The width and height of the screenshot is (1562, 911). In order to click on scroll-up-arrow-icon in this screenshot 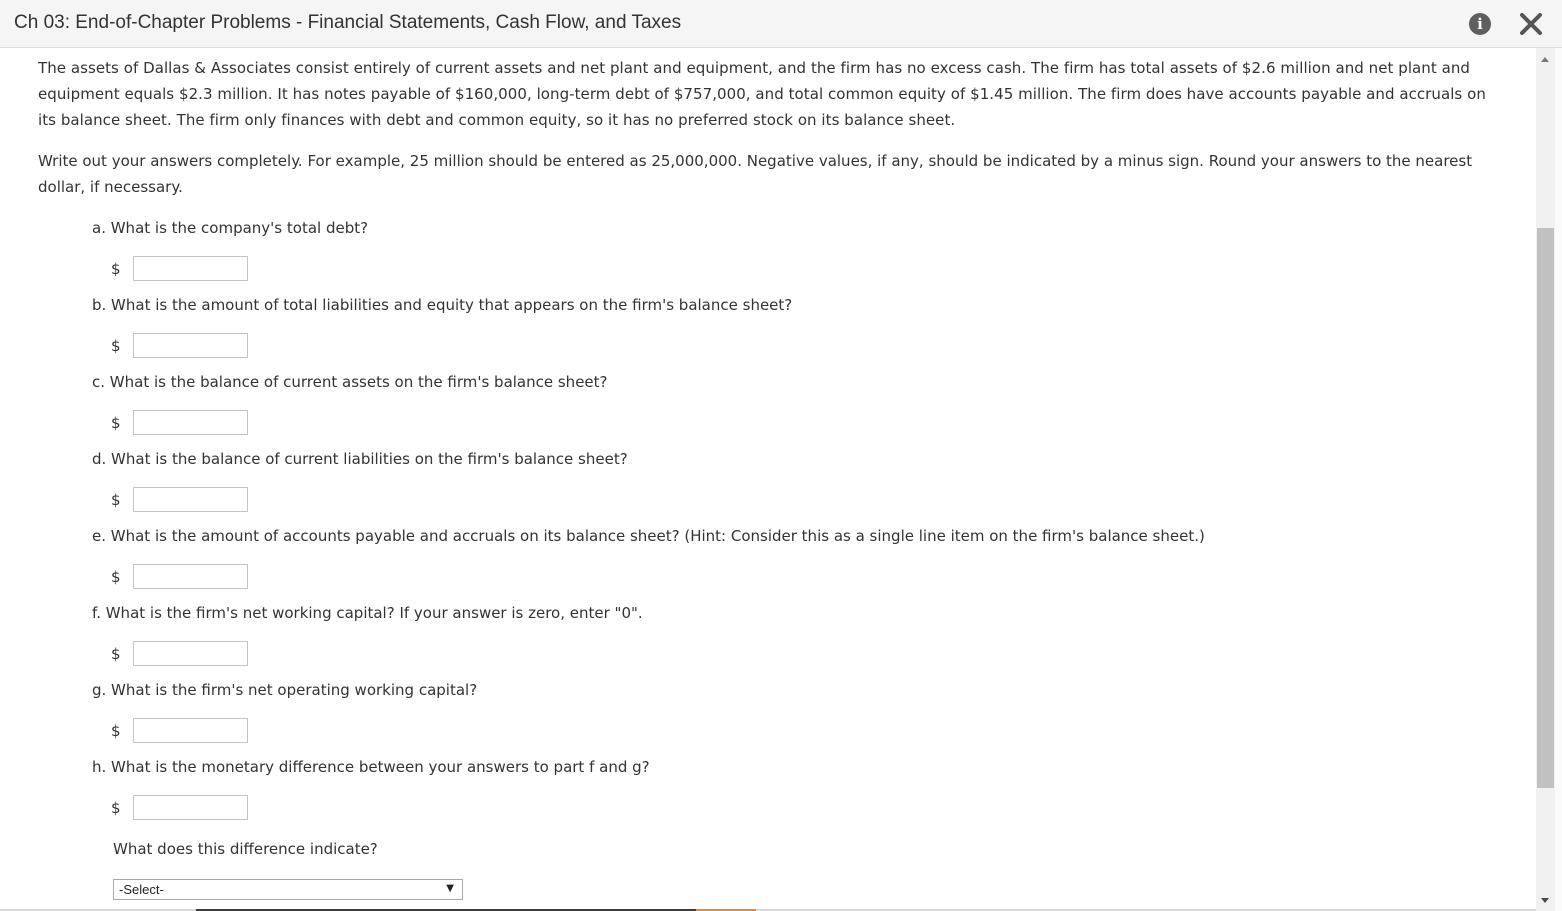, I will do `click(1545, 59)`.